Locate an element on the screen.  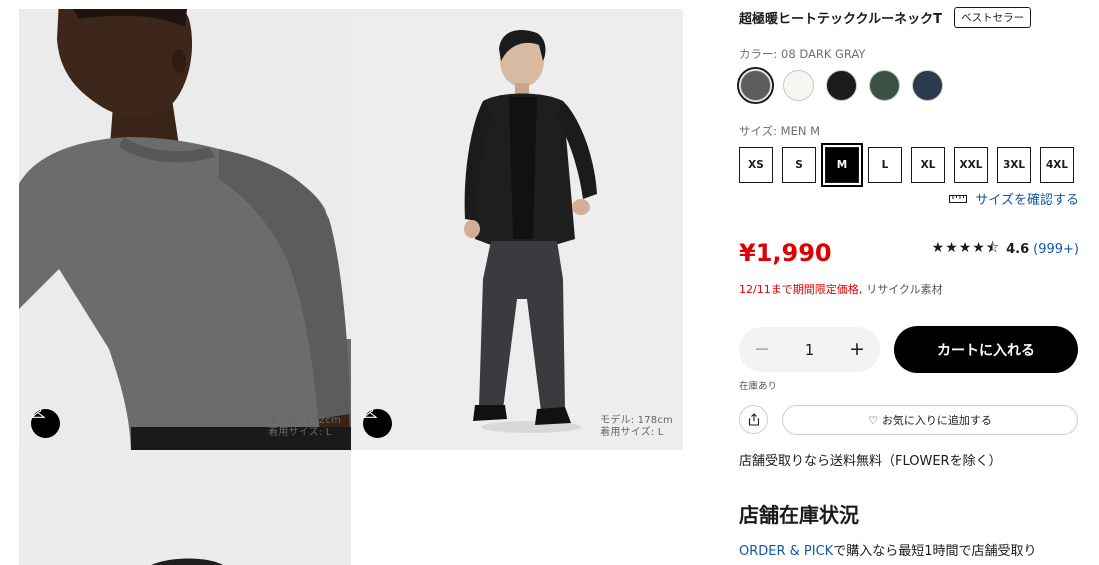
size-option-xs: XS is located at coordinates (756, 165).